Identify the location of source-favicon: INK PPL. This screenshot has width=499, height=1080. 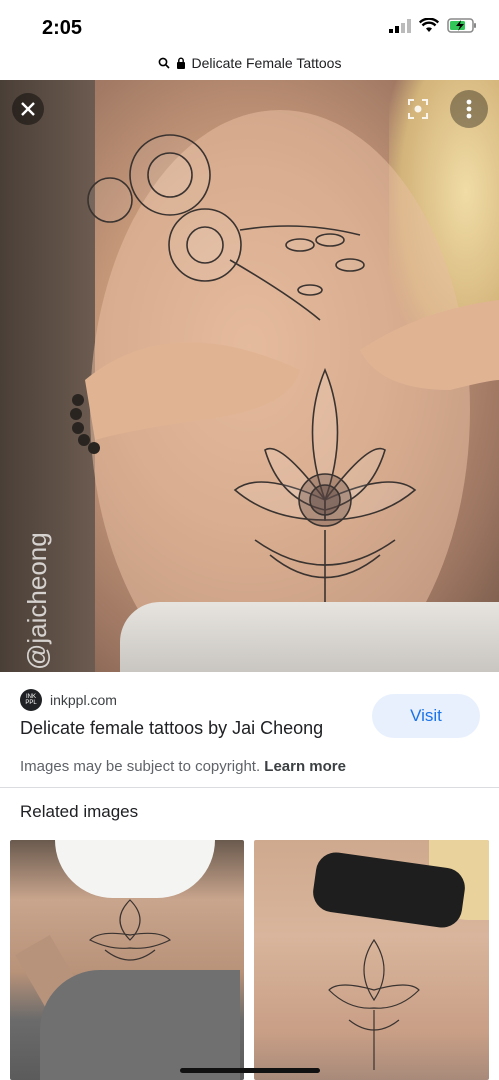
(31, 700).